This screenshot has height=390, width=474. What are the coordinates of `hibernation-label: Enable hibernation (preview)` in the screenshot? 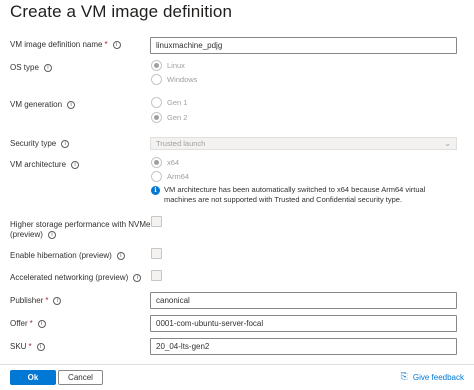 It's located at (61, 255).